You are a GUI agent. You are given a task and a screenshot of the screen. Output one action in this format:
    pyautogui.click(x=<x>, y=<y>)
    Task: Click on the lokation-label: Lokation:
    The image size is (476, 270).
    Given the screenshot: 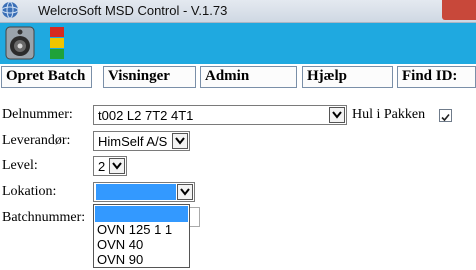 What is the action you would take?
    pyautogui.click(x=29, y=191)
    